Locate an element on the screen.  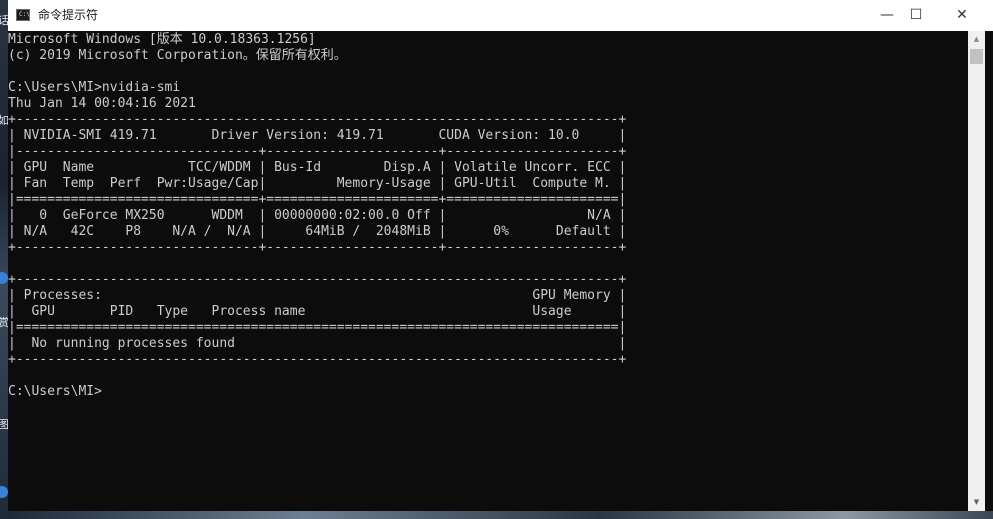
maximize-button: ☐ is located at coordinates (916, 15).